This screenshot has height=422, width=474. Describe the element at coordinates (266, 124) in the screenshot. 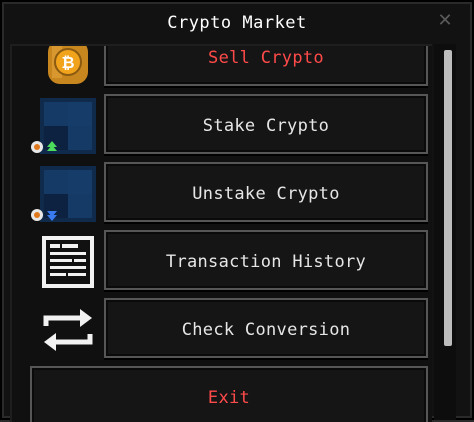

I see `stake-crypto-button: Stake Crypto` at that location.